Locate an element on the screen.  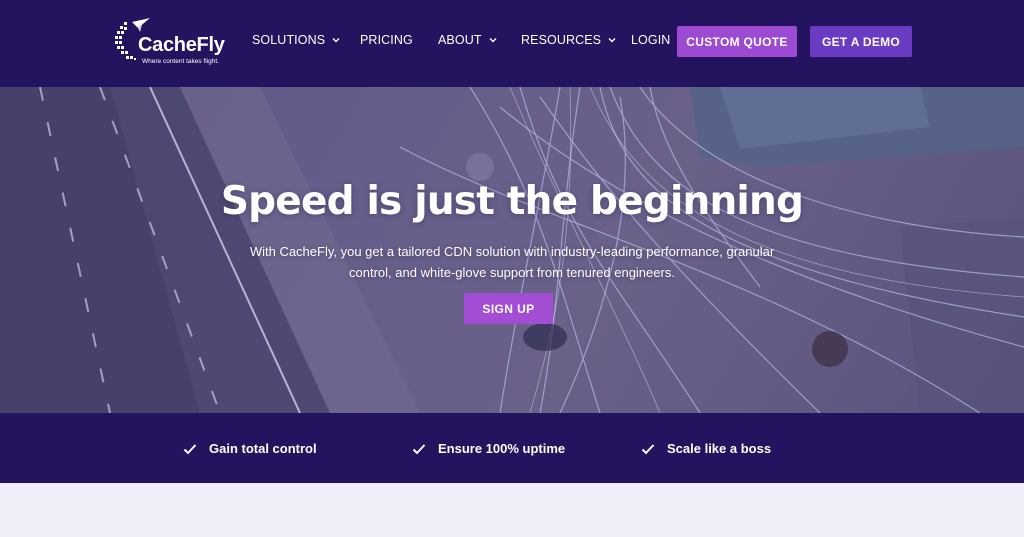
nav-about: ABOUT is located at coordinates (468, 40).